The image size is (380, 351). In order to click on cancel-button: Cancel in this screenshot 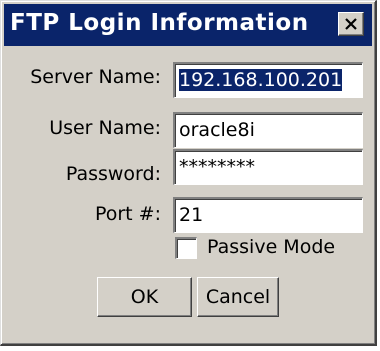, I will do `click(238, 297)`.